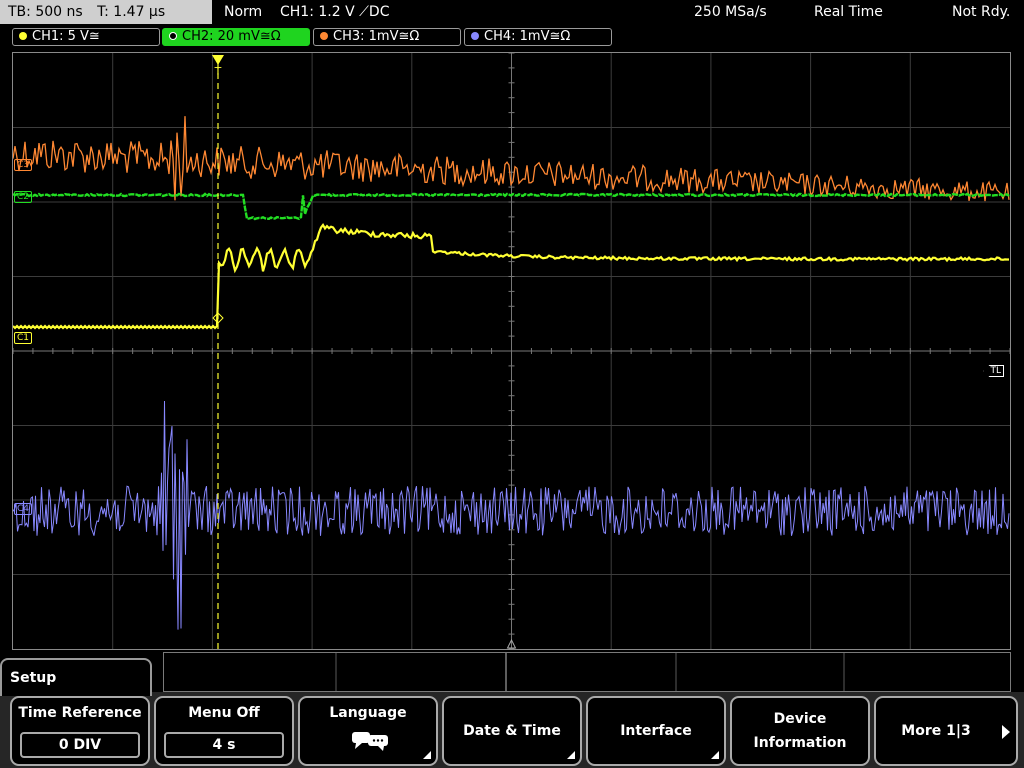  What do you see at coordinates (80, 713) in the screenshot?
I see `time-reference-label: Time Reference` at bounding box center [80, 713].